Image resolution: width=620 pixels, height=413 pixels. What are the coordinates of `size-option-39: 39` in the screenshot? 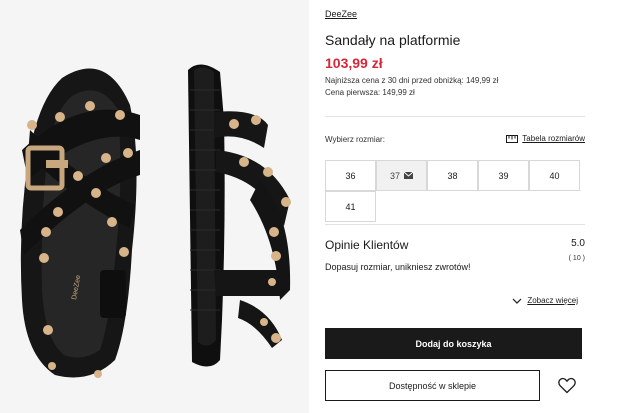 It's located at (503, 175).